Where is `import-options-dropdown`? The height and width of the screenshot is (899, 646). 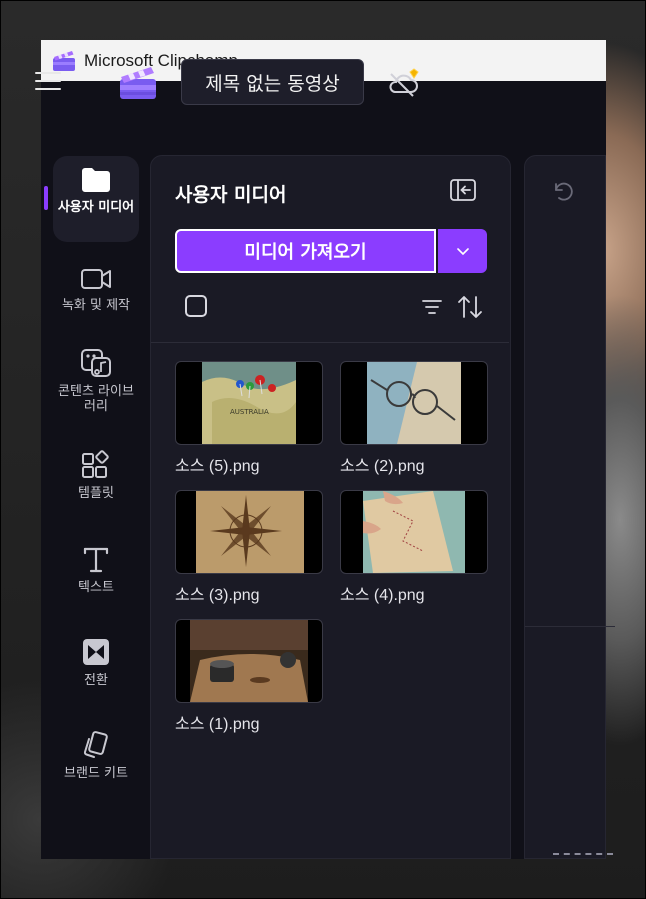 import-options-dropdown is located at coordinates (462, 251).